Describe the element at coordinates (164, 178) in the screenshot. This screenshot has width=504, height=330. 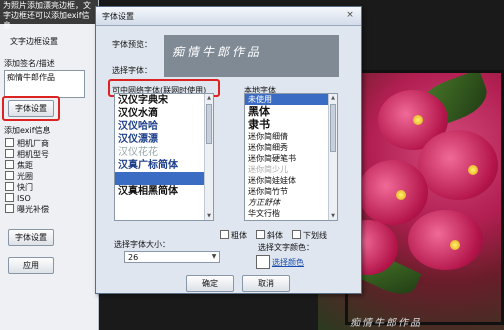
I see `font-option-selected` at that location.